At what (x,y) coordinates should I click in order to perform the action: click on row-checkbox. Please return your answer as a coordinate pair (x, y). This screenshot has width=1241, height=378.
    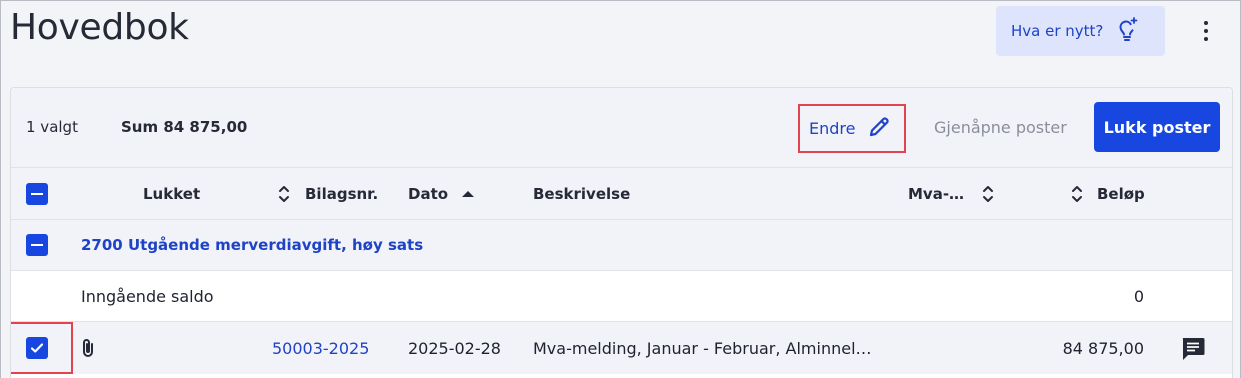
    Looking at the image, I should click on (37, 348).